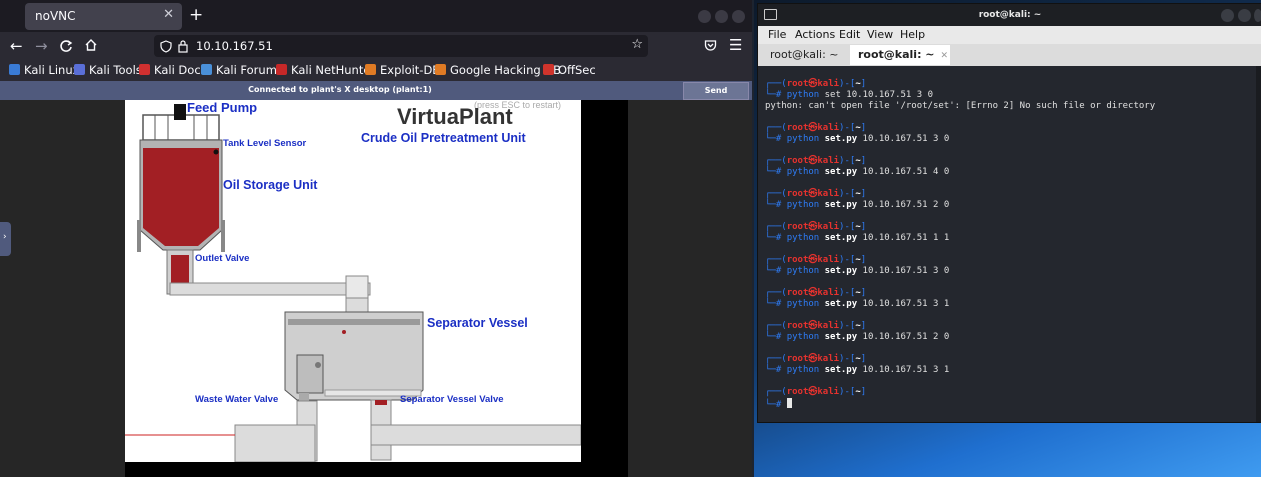 Image resolution: width=1261 pixels, height=477 pixels. I want to click on menu-hamburger-icon: ☰, so click(735, 45).